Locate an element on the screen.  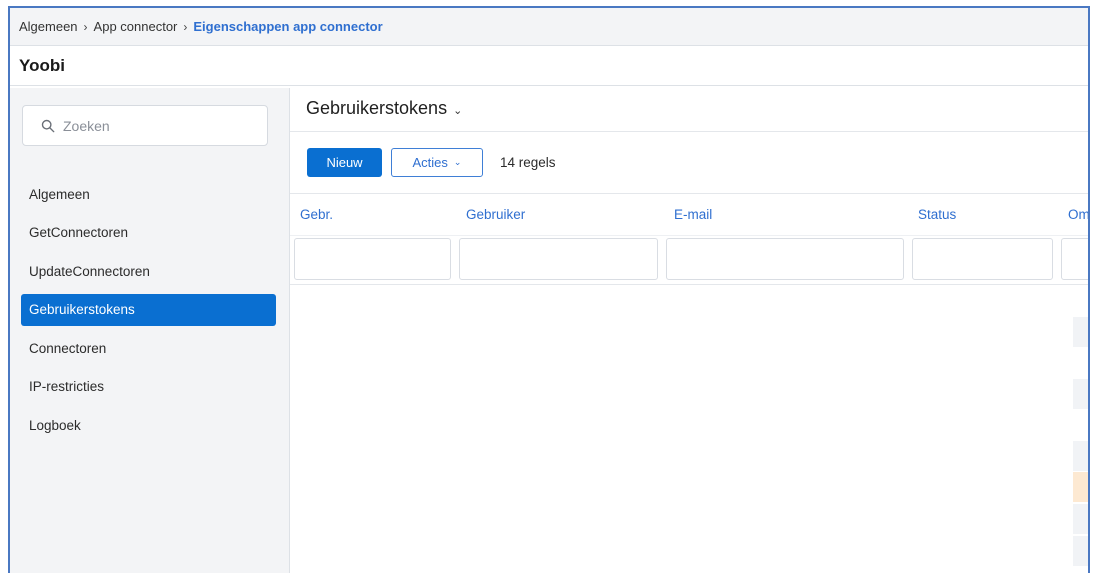
filter-oms-input is located at coordinates (1074, 259).